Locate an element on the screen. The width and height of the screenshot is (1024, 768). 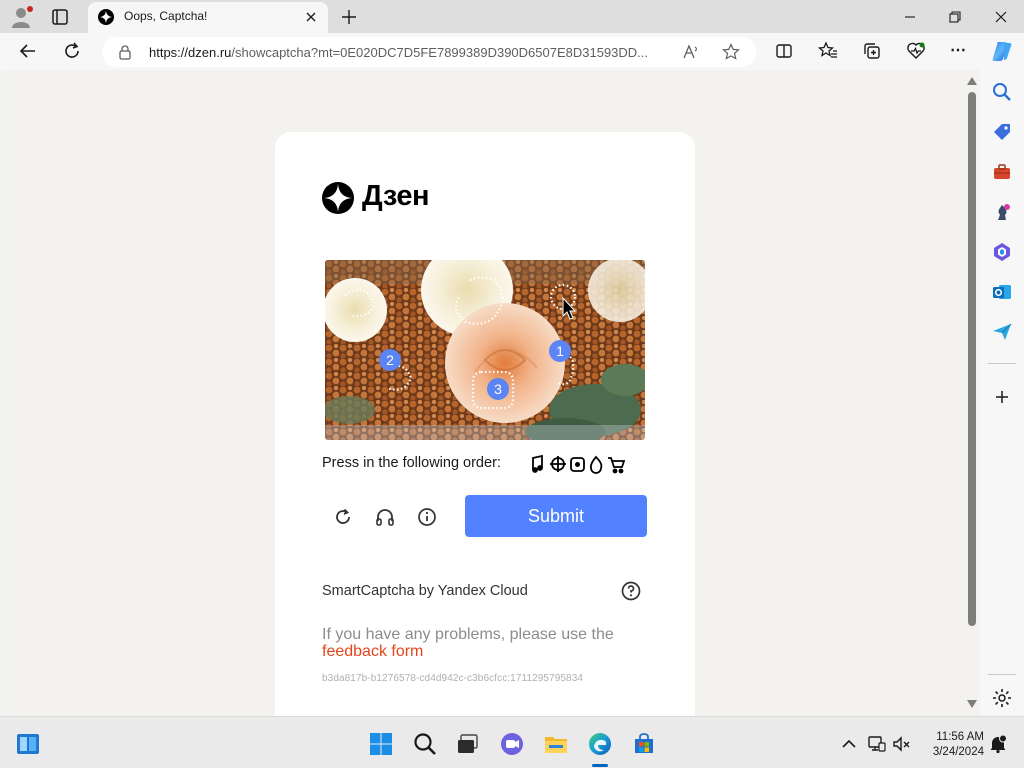
cart-icon is located at coordinates (617, 462).